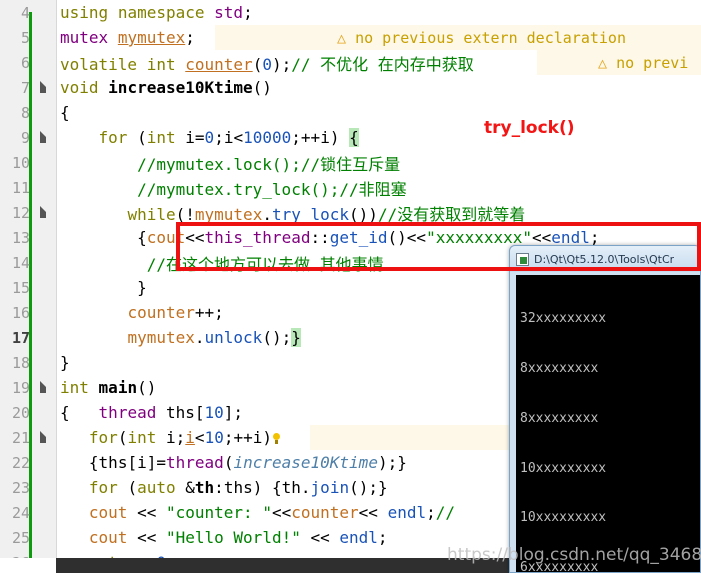 This screenshot has height=573, width=701. What do you see at coordinates (326, 214) in the screenshot?
I see `code-text: while(!mymutex.try_lock())//没有获取到就等着` at bounding box center [326, 214].